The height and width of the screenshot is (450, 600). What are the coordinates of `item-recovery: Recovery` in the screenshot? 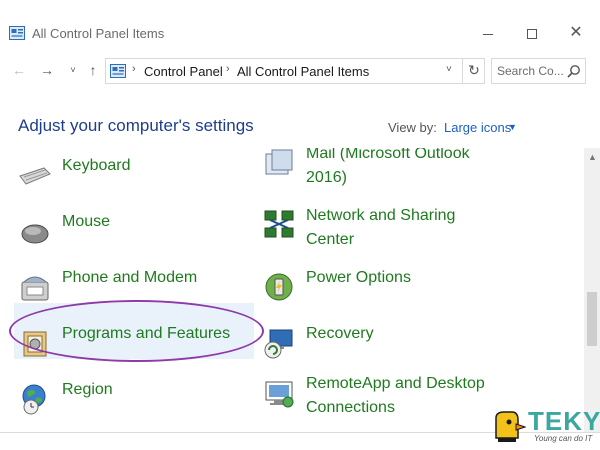 It's located at (382, 347).